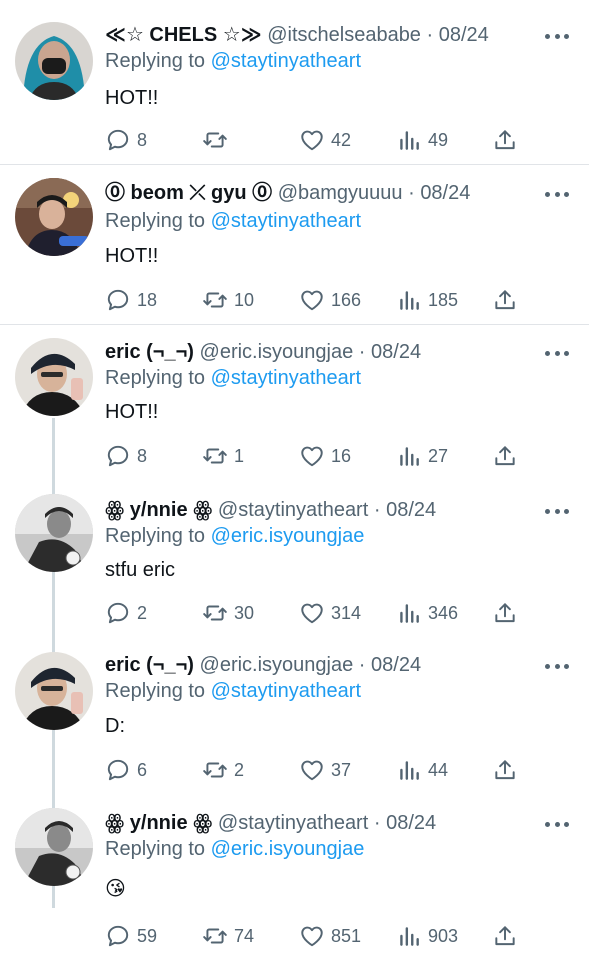 Image resolution: width=589 pixels, height=960 pixels. I want to click on retweet-count: 74, so click(244, 935).